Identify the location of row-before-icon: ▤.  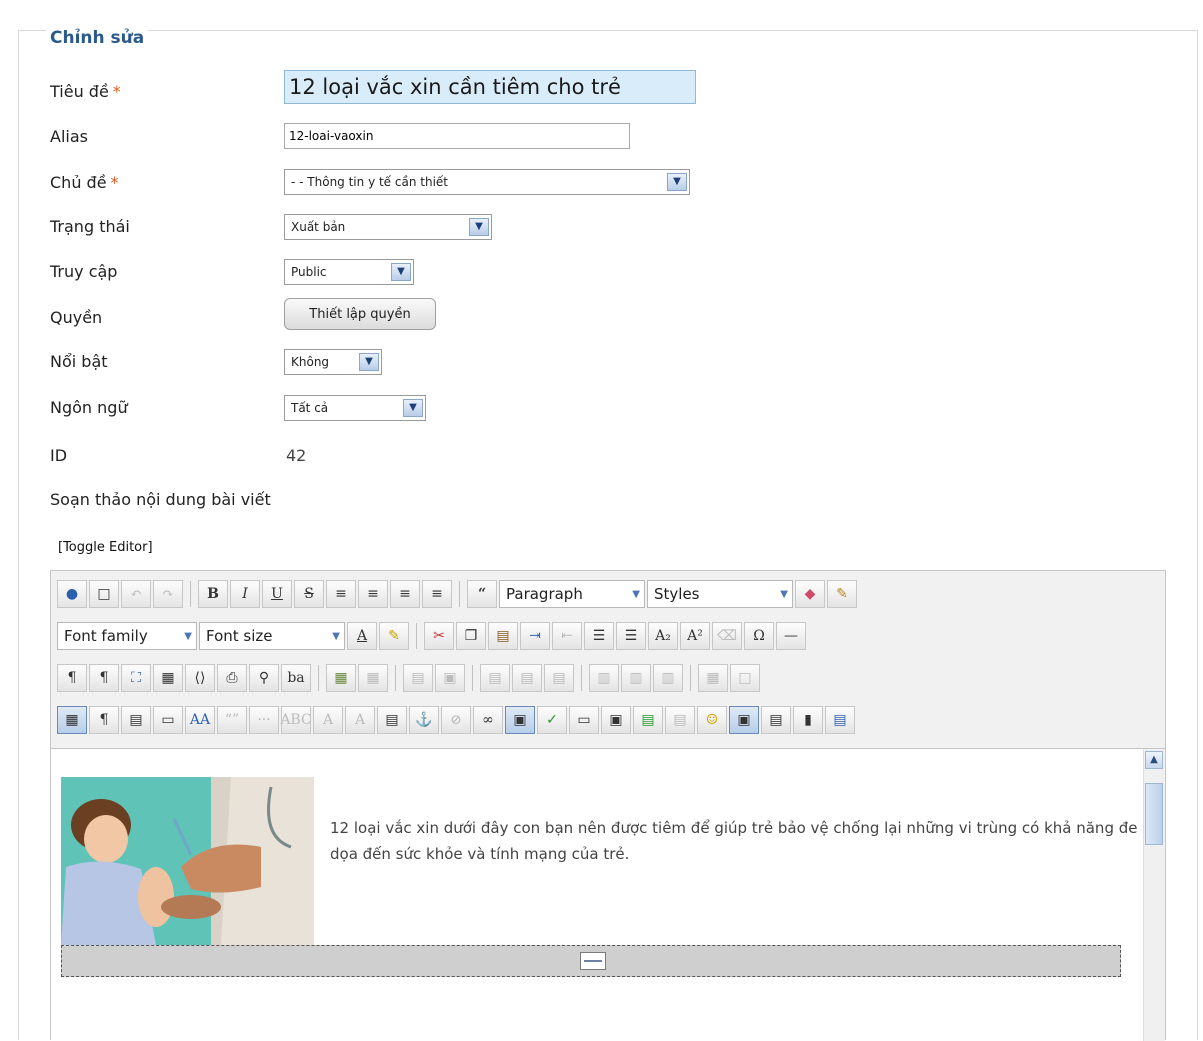
(495, 678).